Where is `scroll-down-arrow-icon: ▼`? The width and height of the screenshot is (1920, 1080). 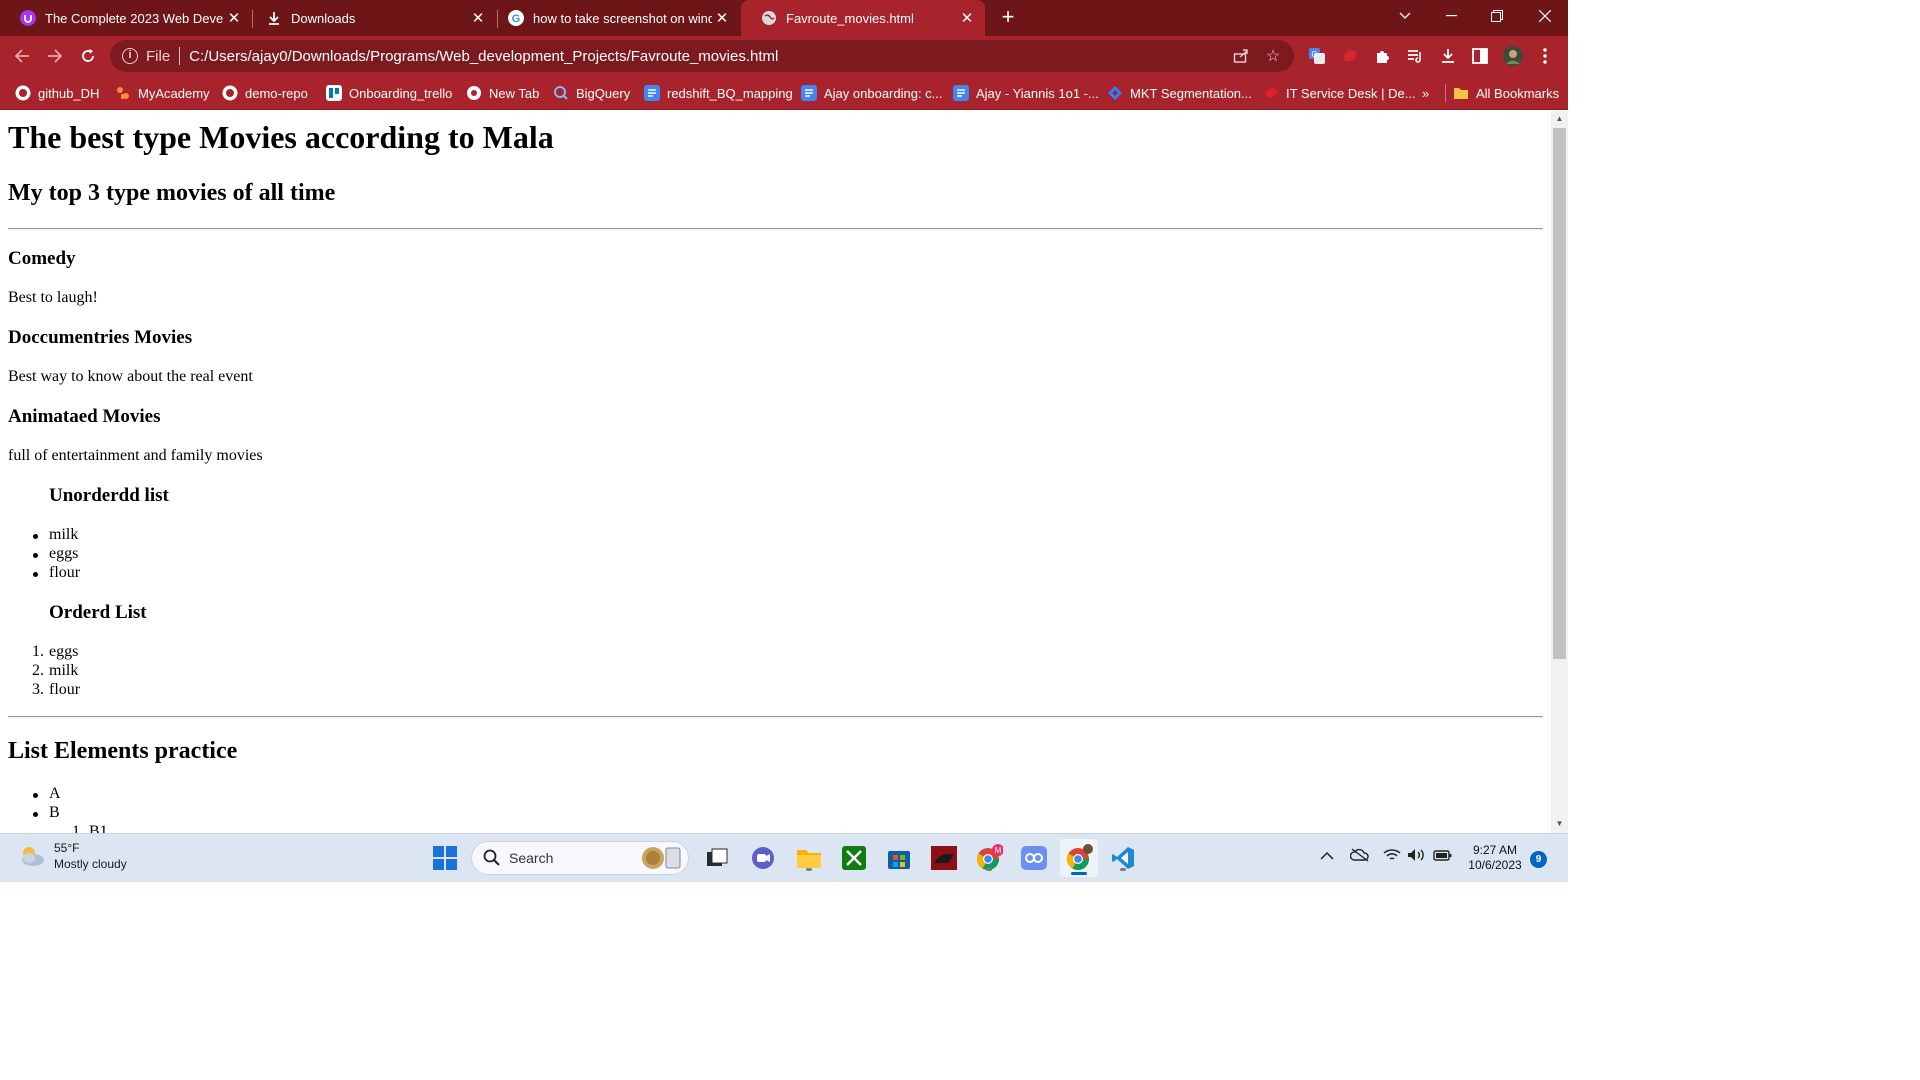
scroll-down-arrow-icon: ▼ is located at coordinates (1559, 824).